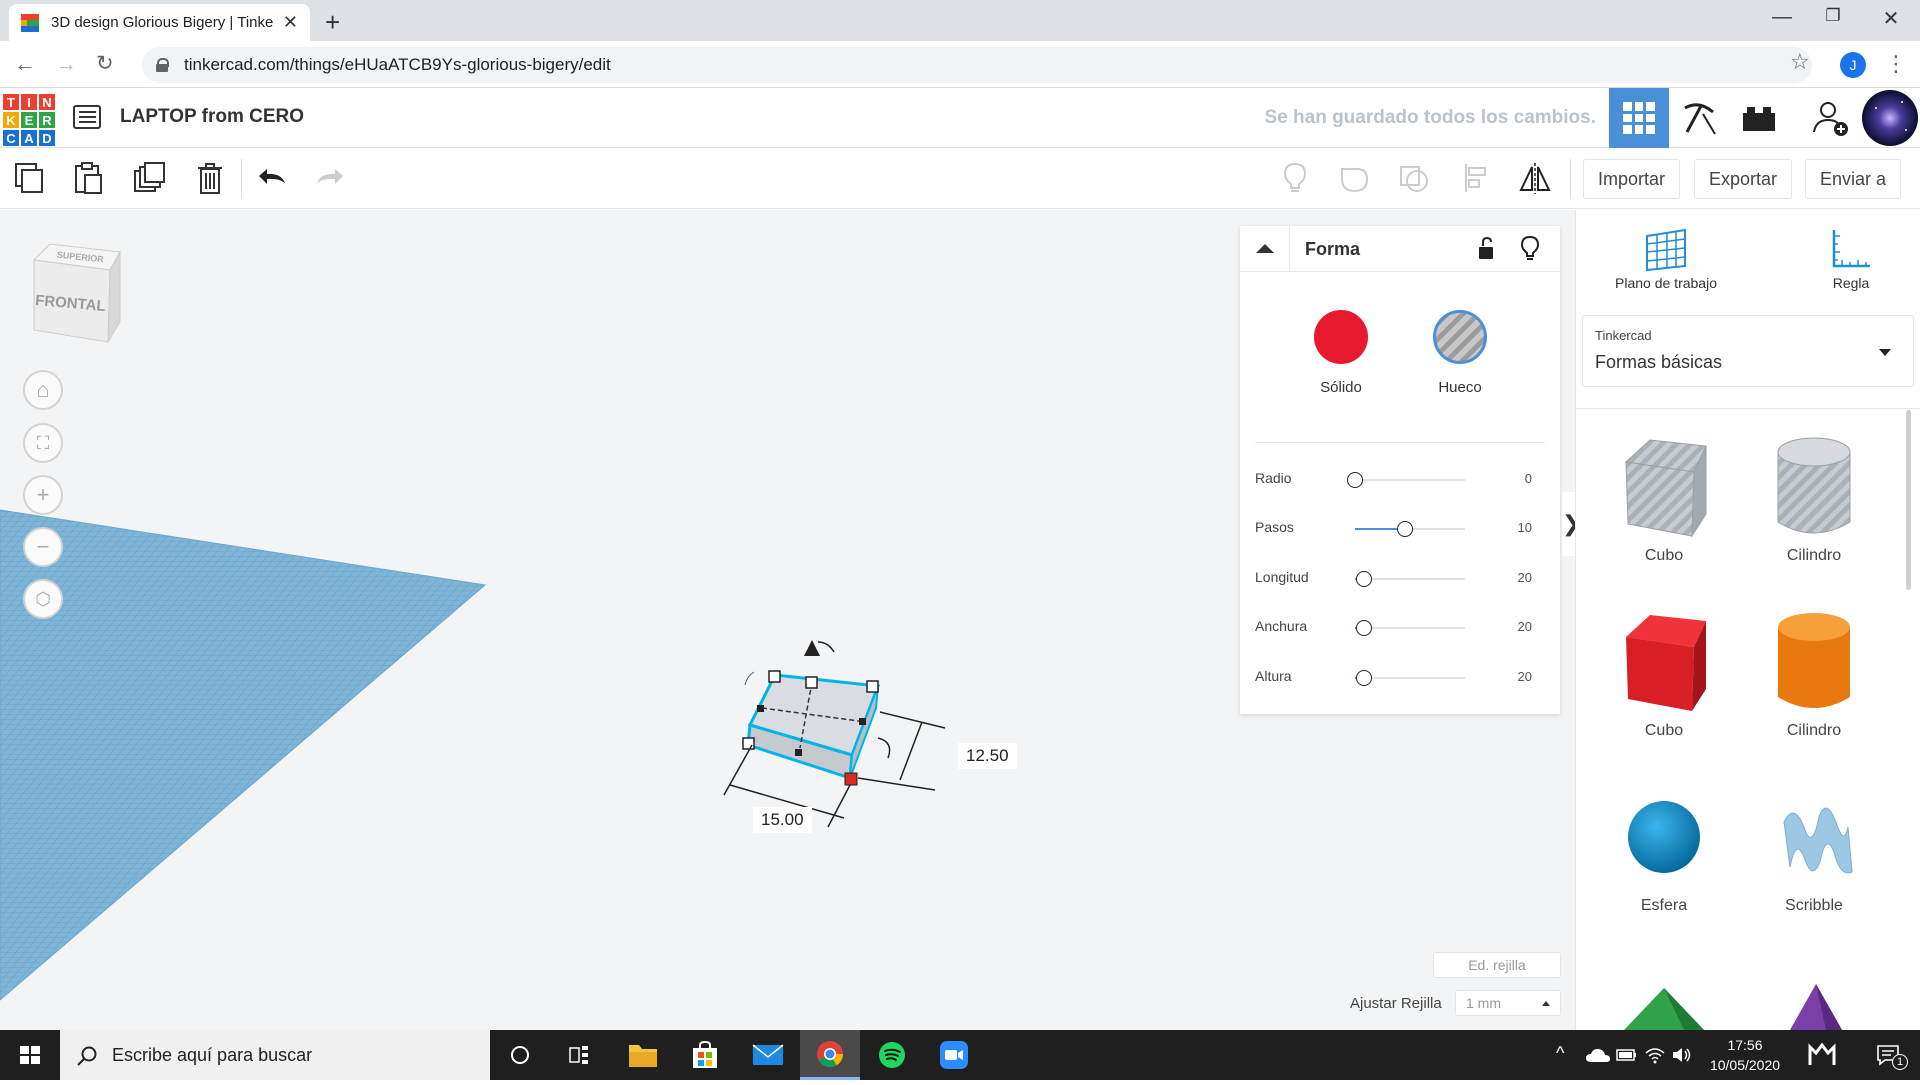  I want to click on zoom-button, so click(954, 1055).